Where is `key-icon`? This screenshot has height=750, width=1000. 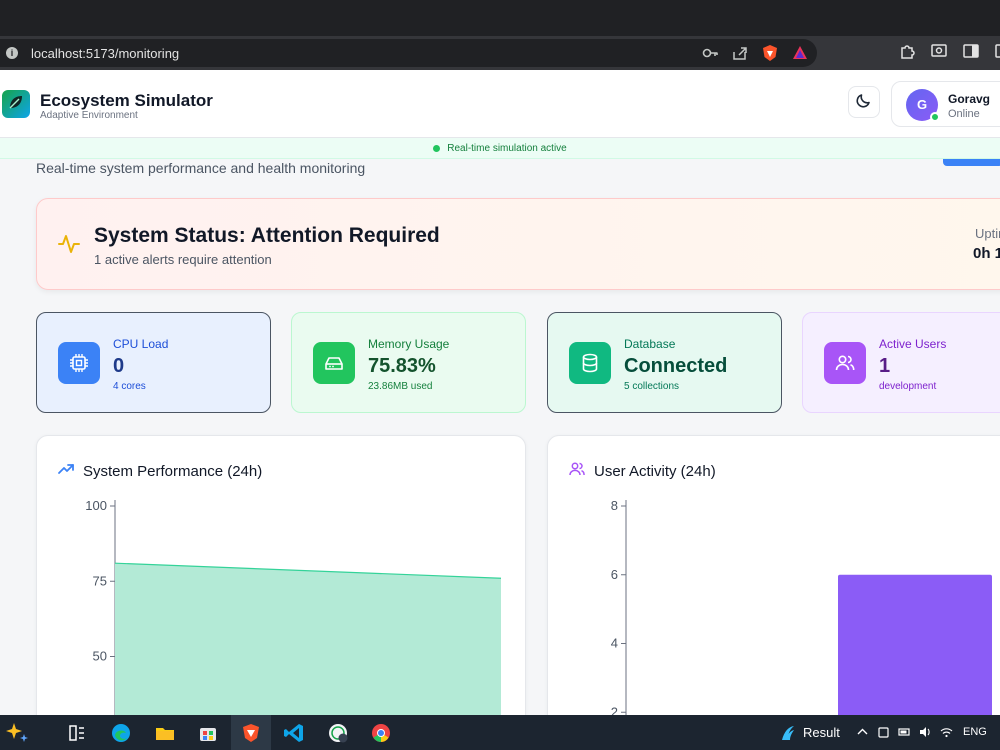 key-icon is located at coordinates (710, 53).